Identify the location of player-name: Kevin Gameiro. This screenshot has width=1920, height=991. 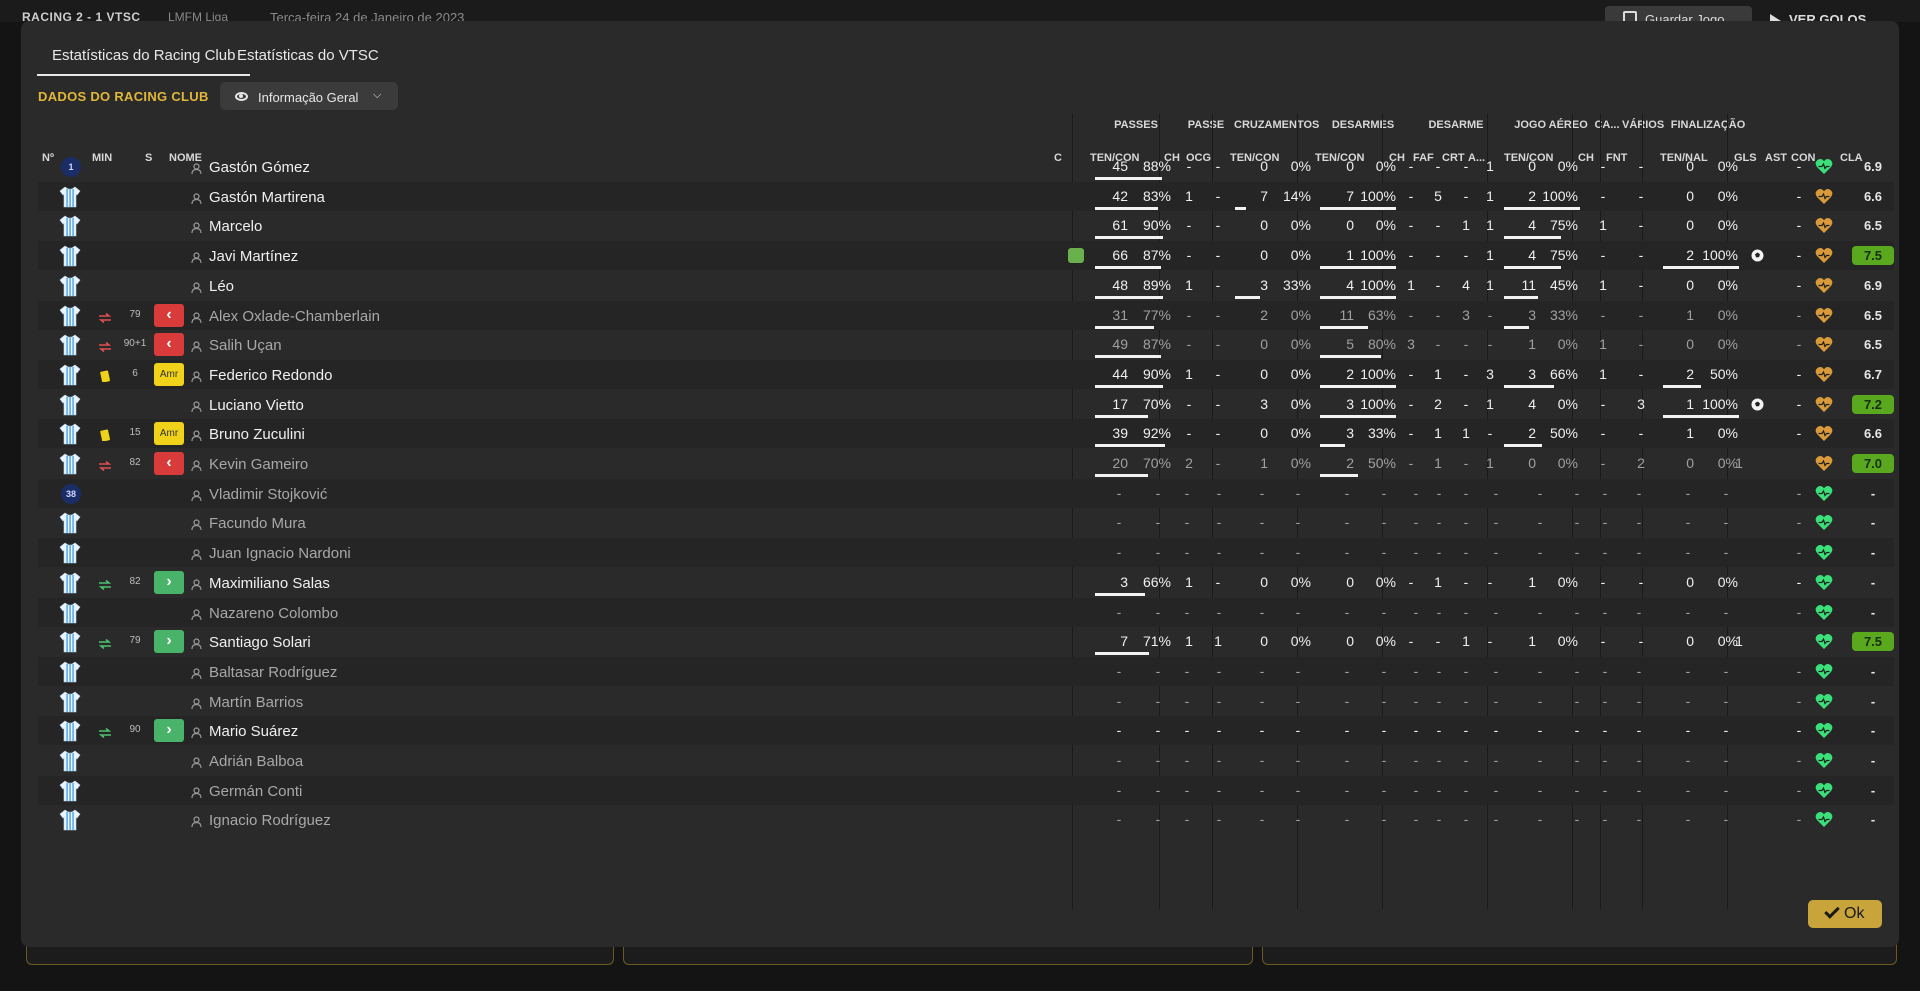
(258, 464).